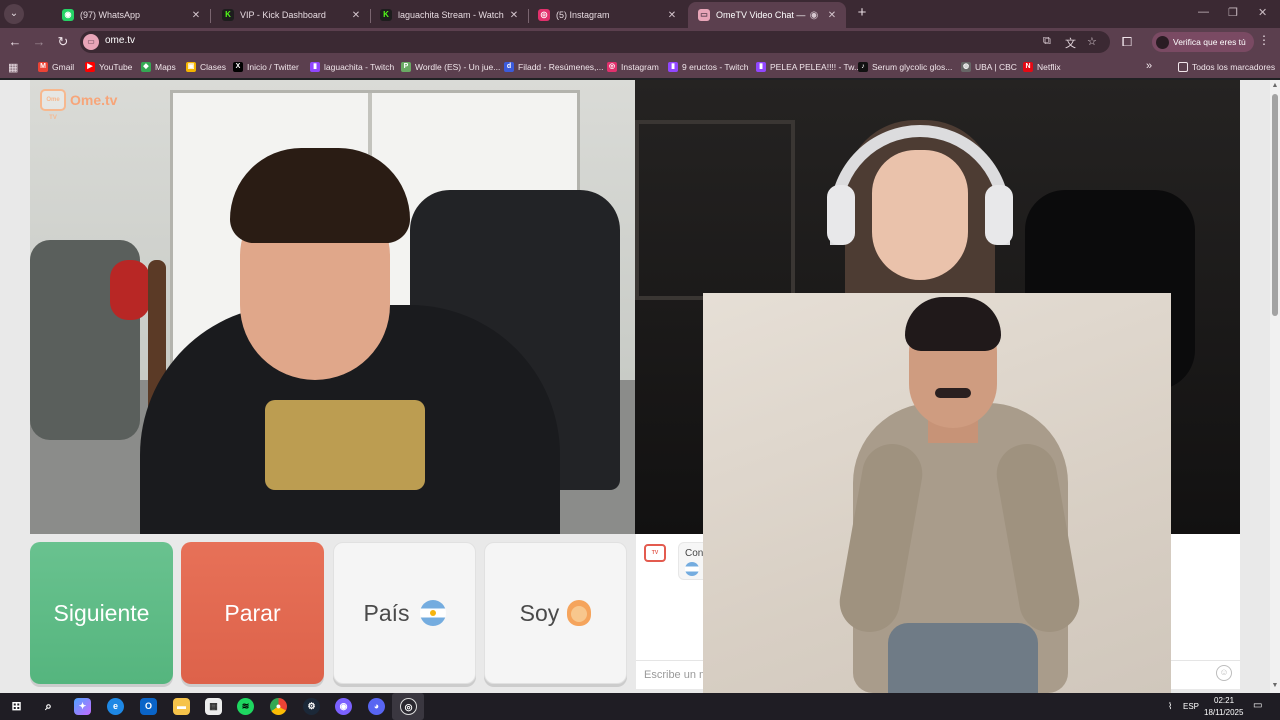 This screenshot has height=720, width=1280. What do you see at coordinates (13, 67) in the screenshot?
I see `apps-grid-icon: ▦` at bounding box center [13, 67].